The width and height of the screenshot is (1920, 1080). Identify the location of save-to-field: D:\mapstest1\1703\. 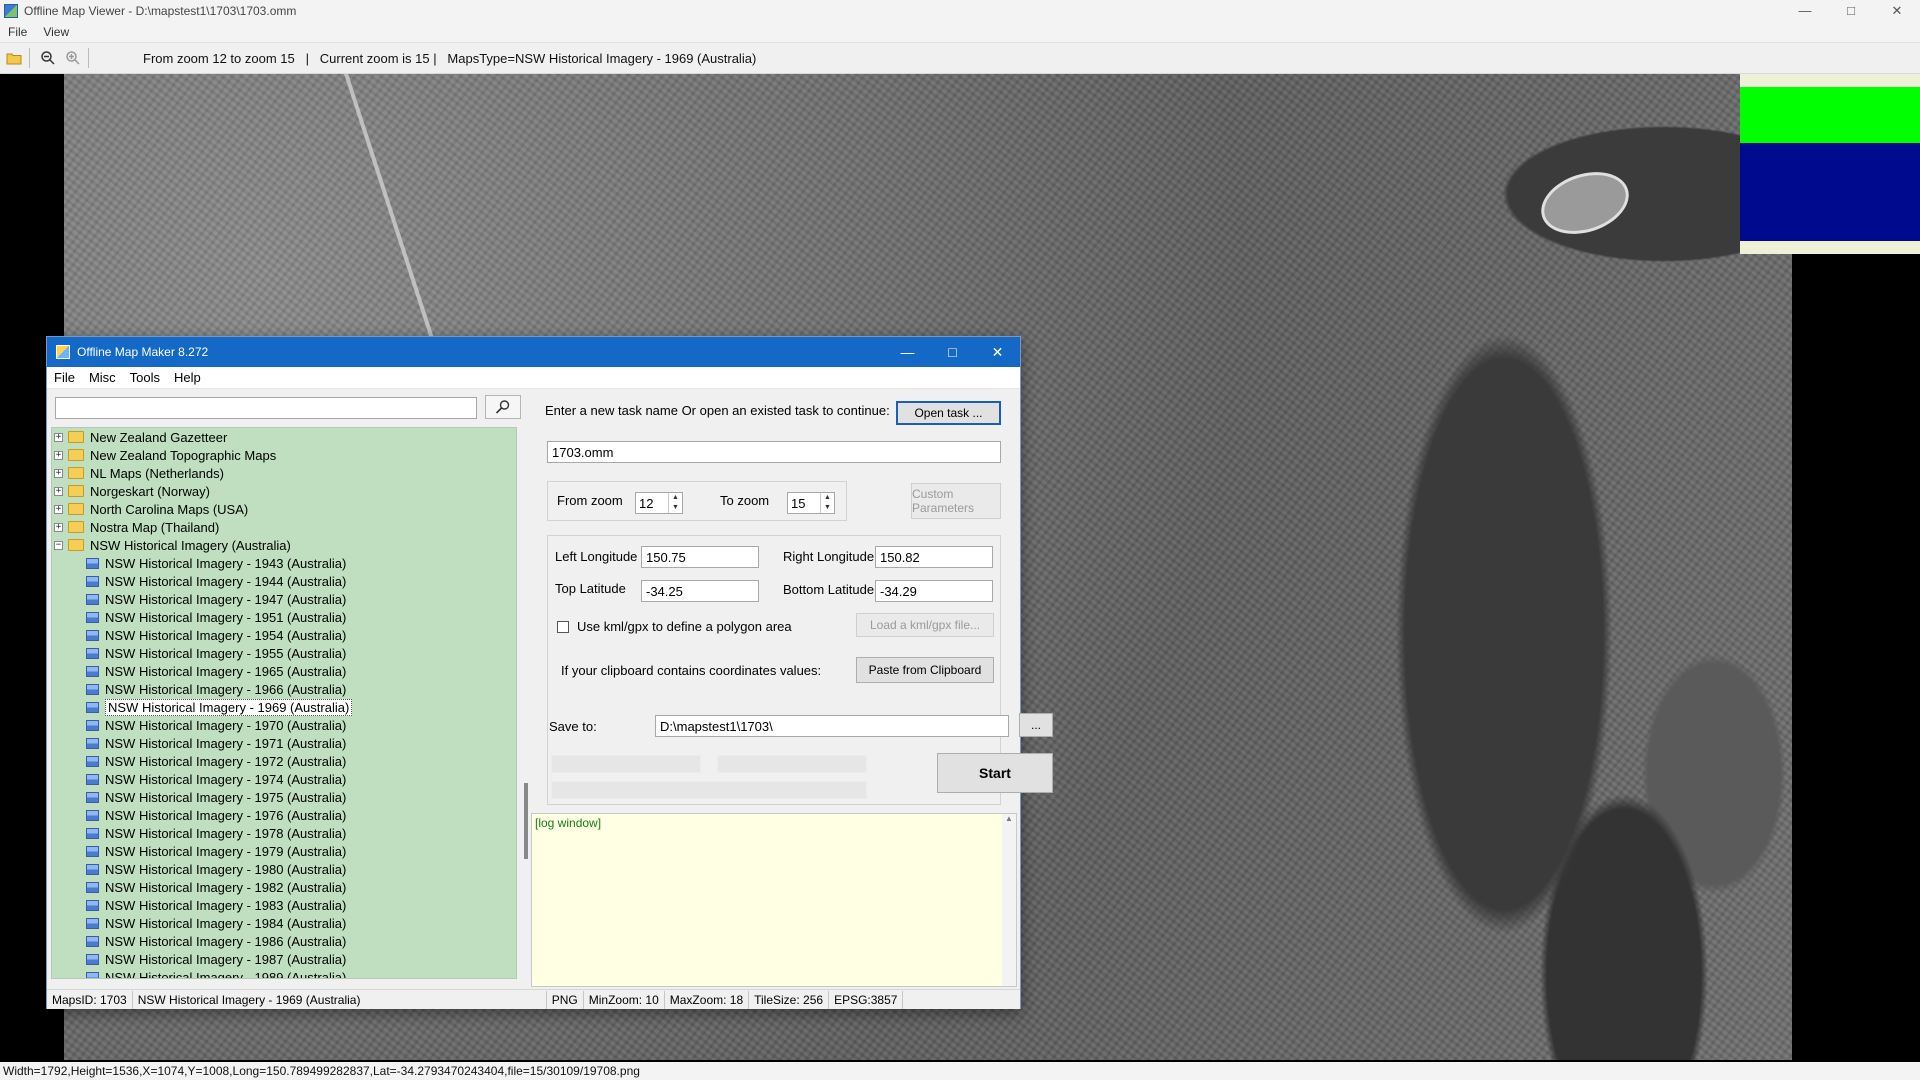
(832, 726).